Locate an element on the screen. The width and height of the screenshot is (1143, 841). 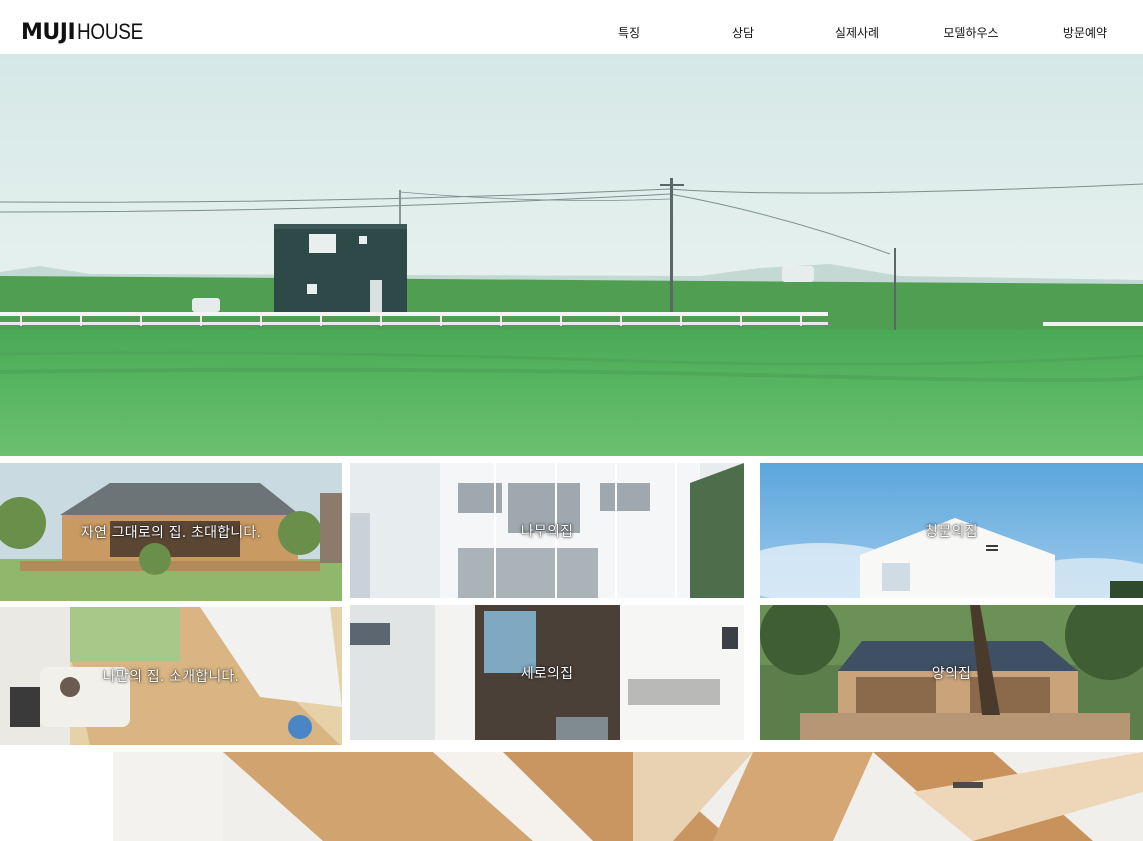
tile-label: 양의집 is located at coordinates (951, 673).